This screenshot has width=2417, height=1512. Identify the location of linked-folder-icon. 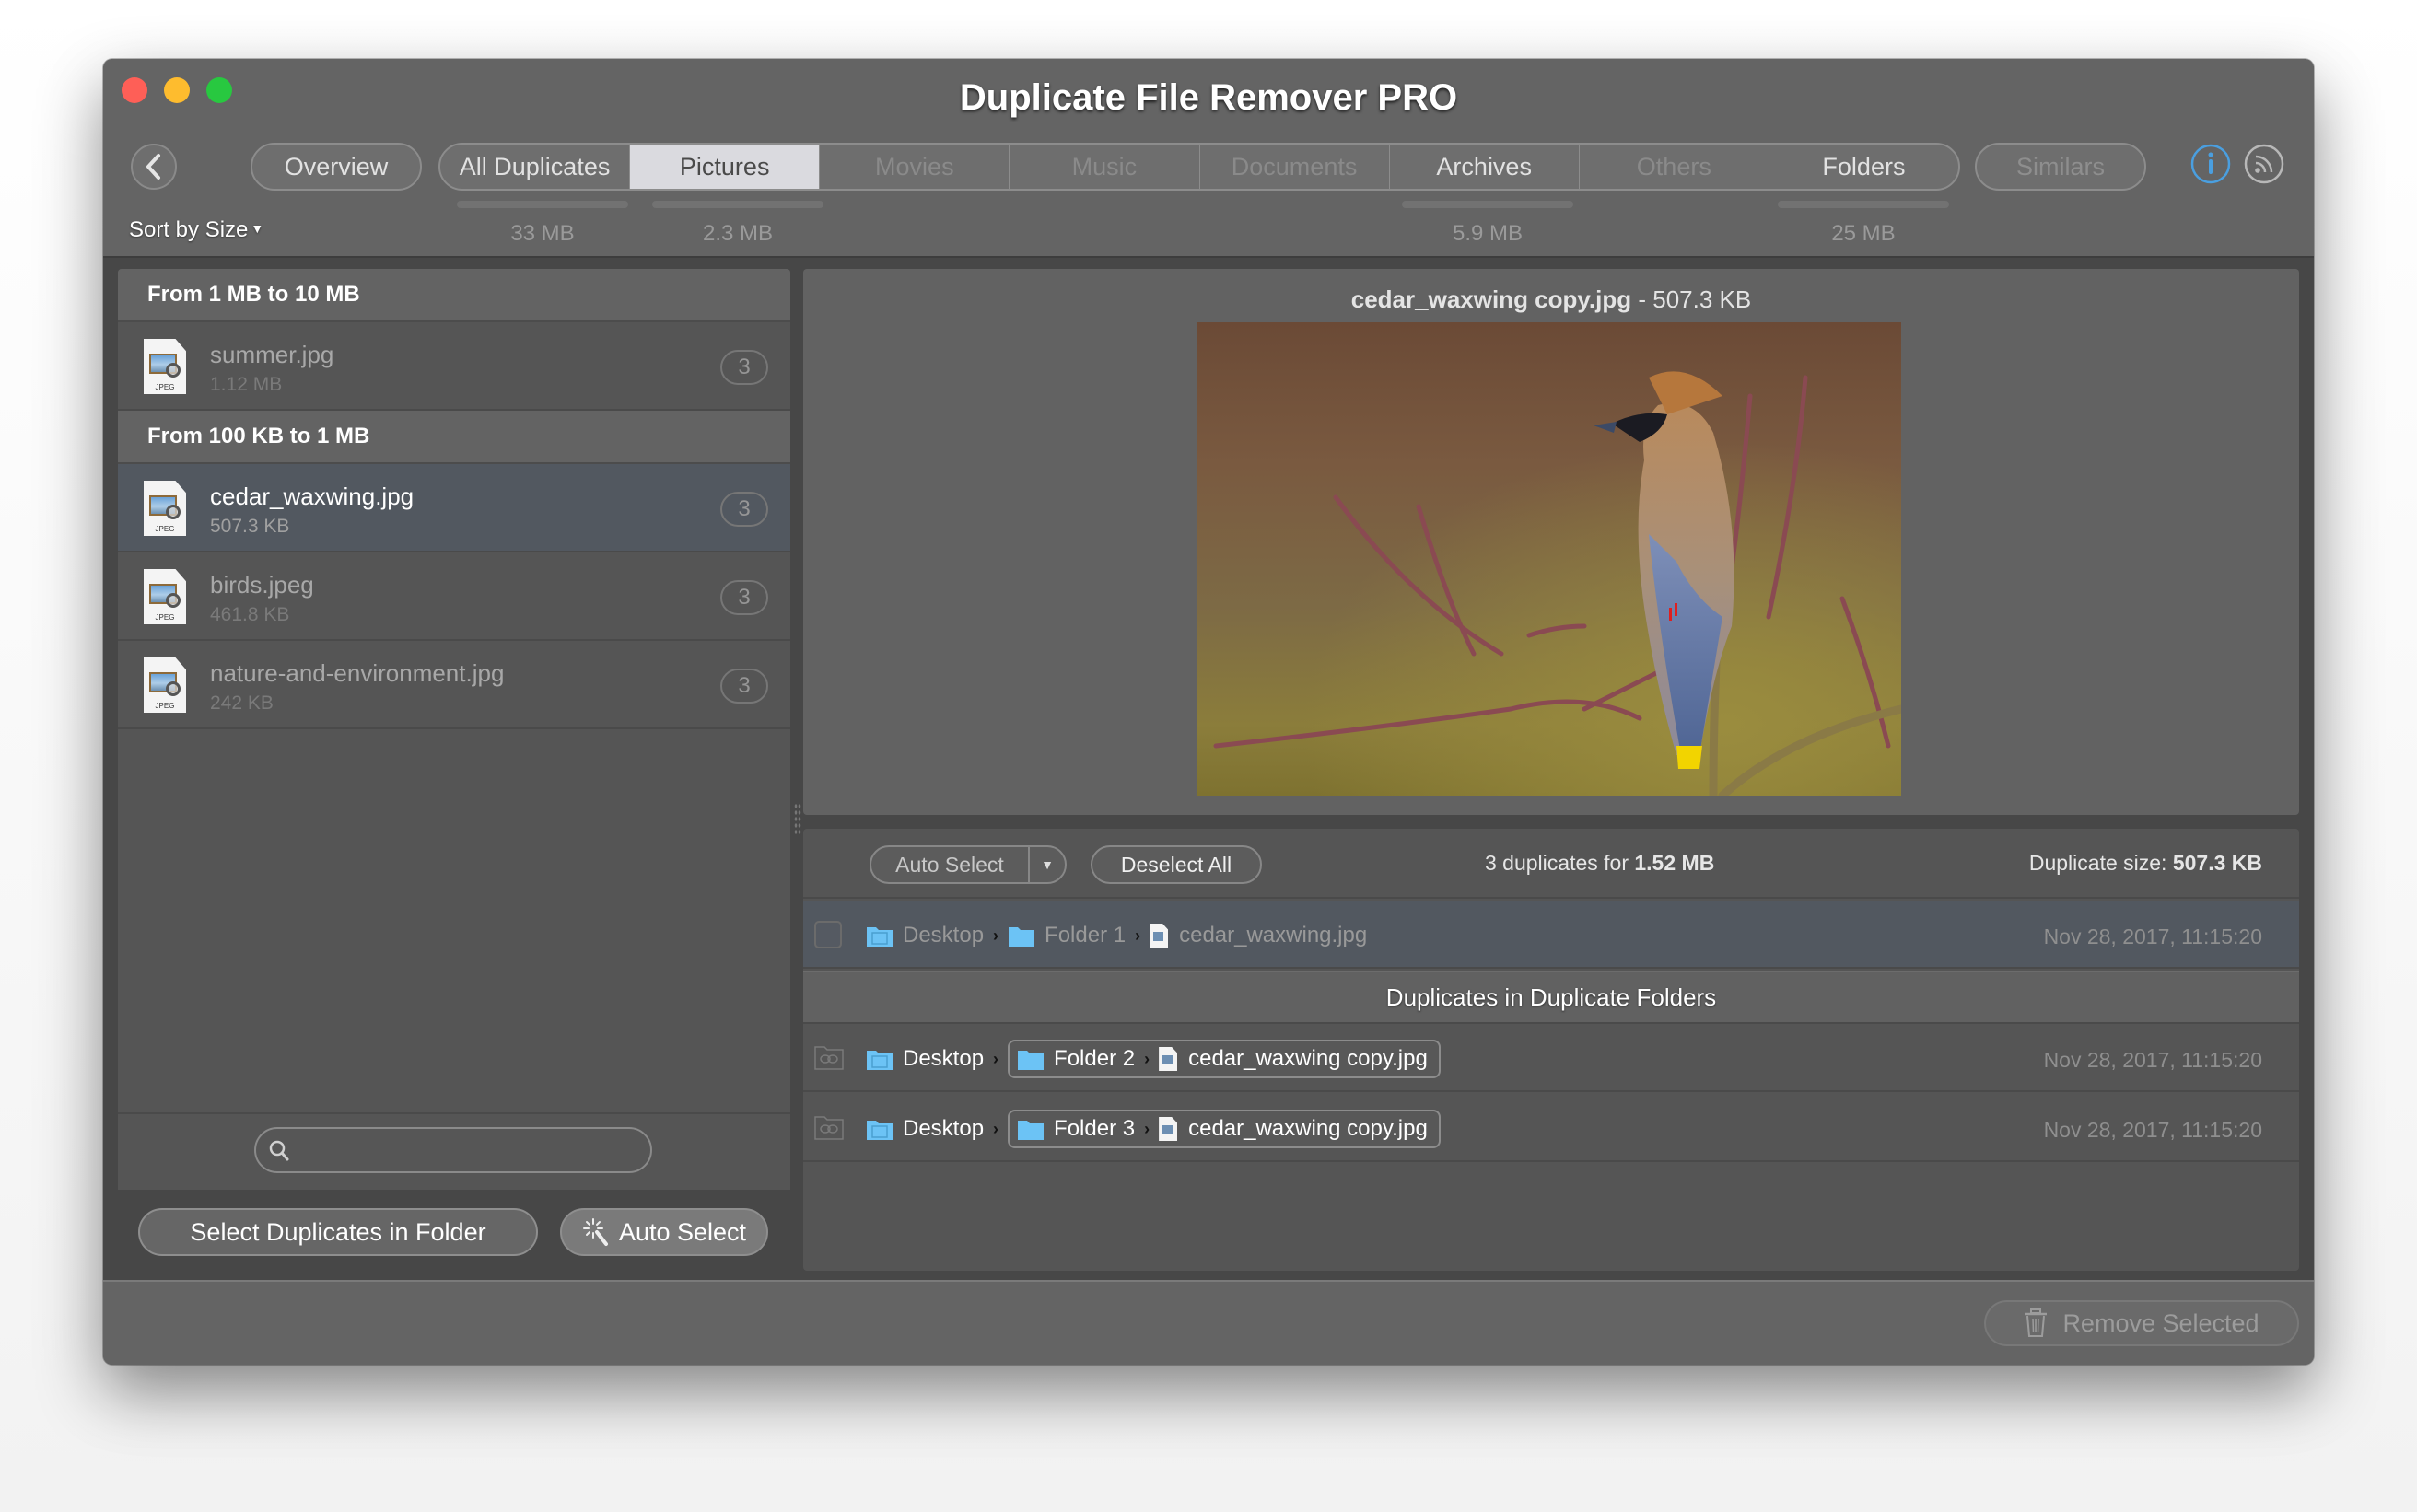
(829, 1128).